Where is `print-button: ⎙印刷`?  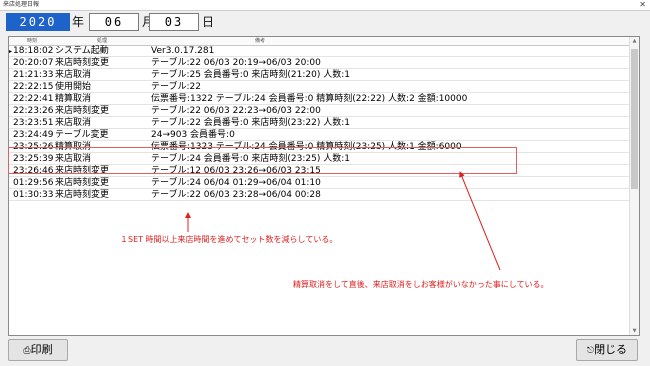
print-button: ⎙印刷 is located at coordinates (38, 350).